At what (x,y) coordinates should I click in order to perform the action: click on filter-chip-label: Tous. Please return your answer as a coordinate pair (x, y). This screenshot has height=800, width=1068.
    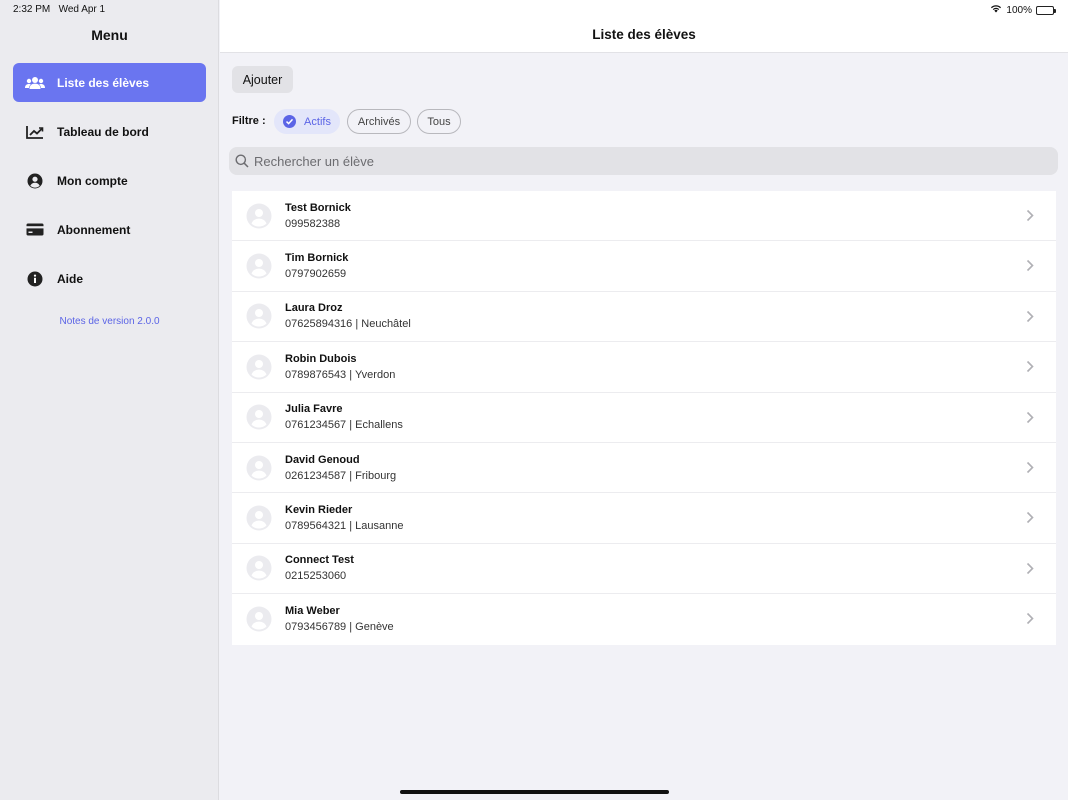
    Looking at the image, I should click on (439, 121).